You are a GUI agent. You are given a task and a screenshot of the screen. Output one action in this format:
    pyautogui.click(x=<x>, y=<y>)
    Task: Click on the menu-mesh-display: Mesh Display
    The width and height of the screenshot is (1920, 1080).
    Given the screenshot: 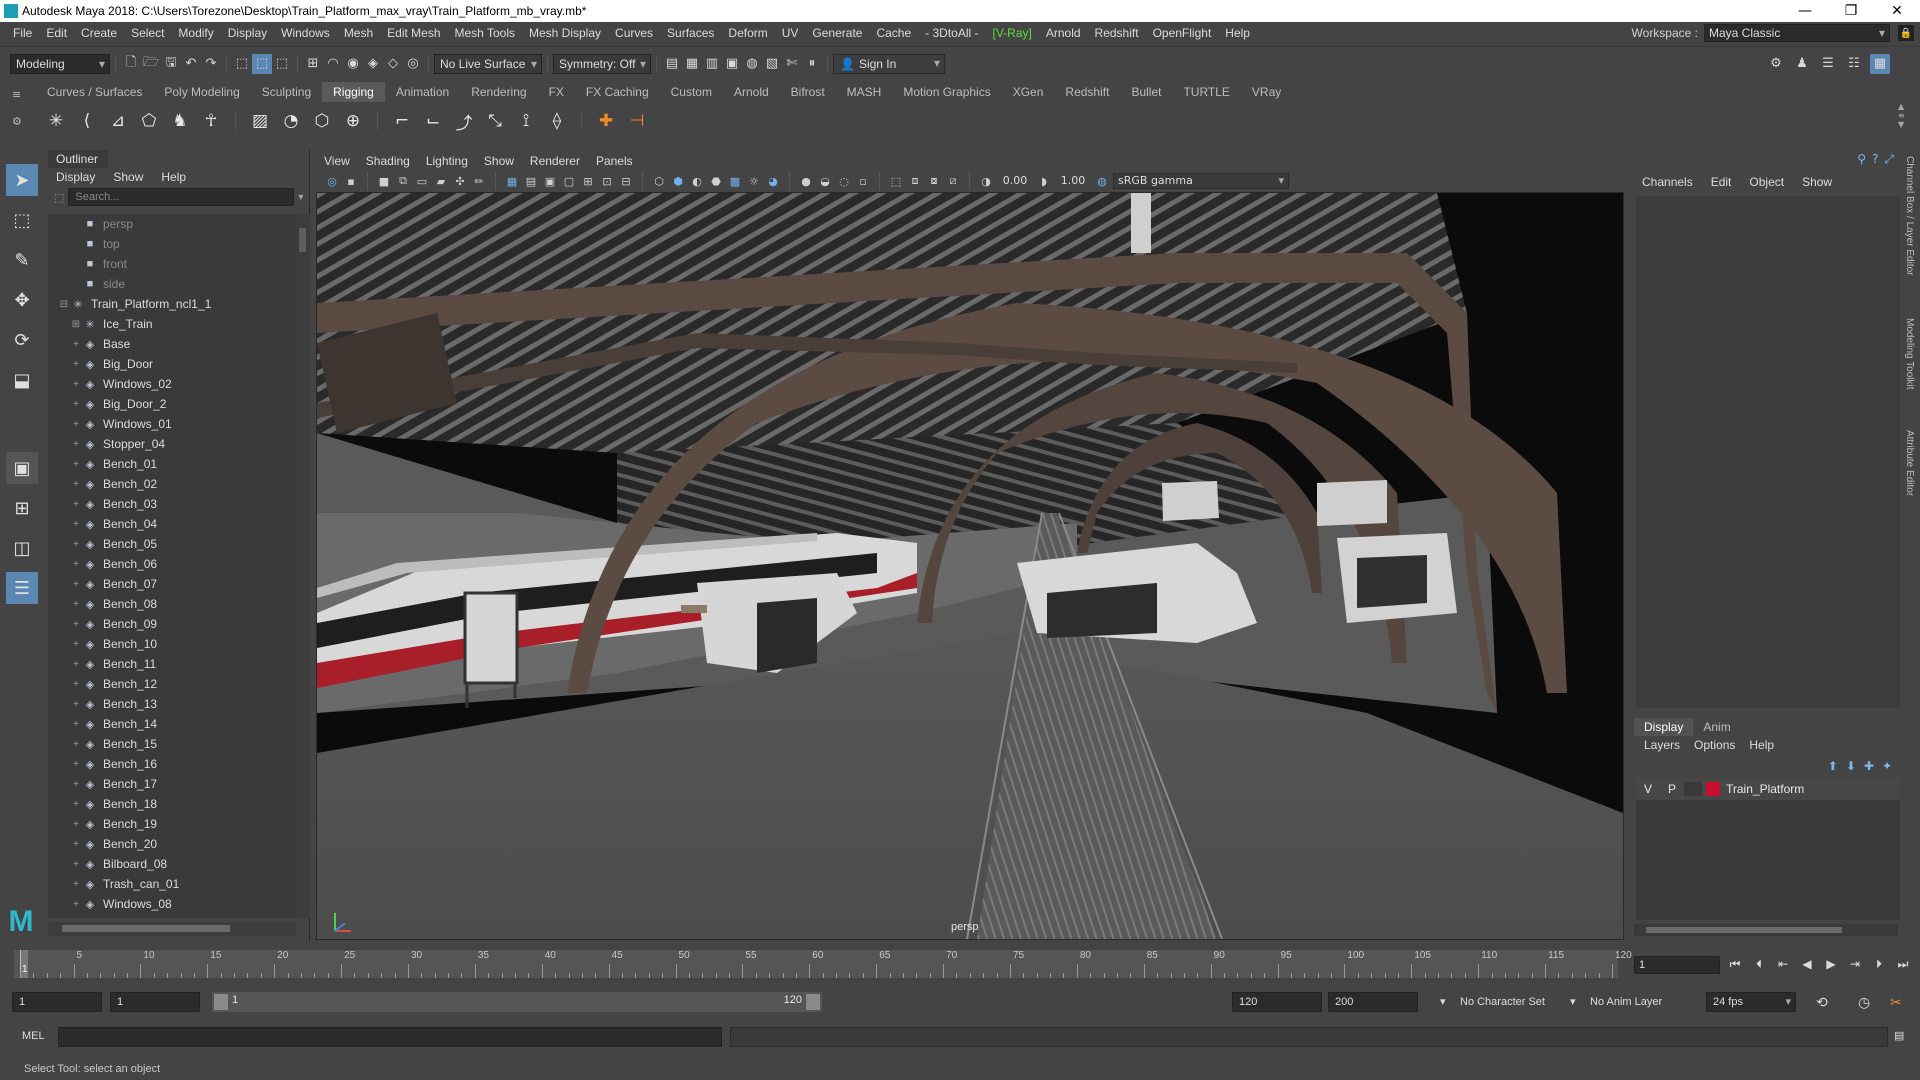 What is the action you would take?
    pyautogui.click(x=565, y=33)
    